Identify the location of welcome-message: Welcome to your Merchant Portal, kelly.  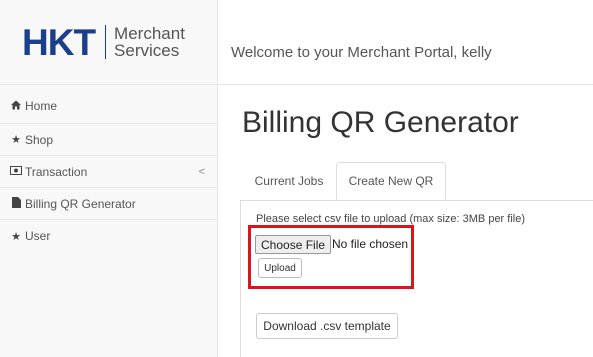
(361, 52).